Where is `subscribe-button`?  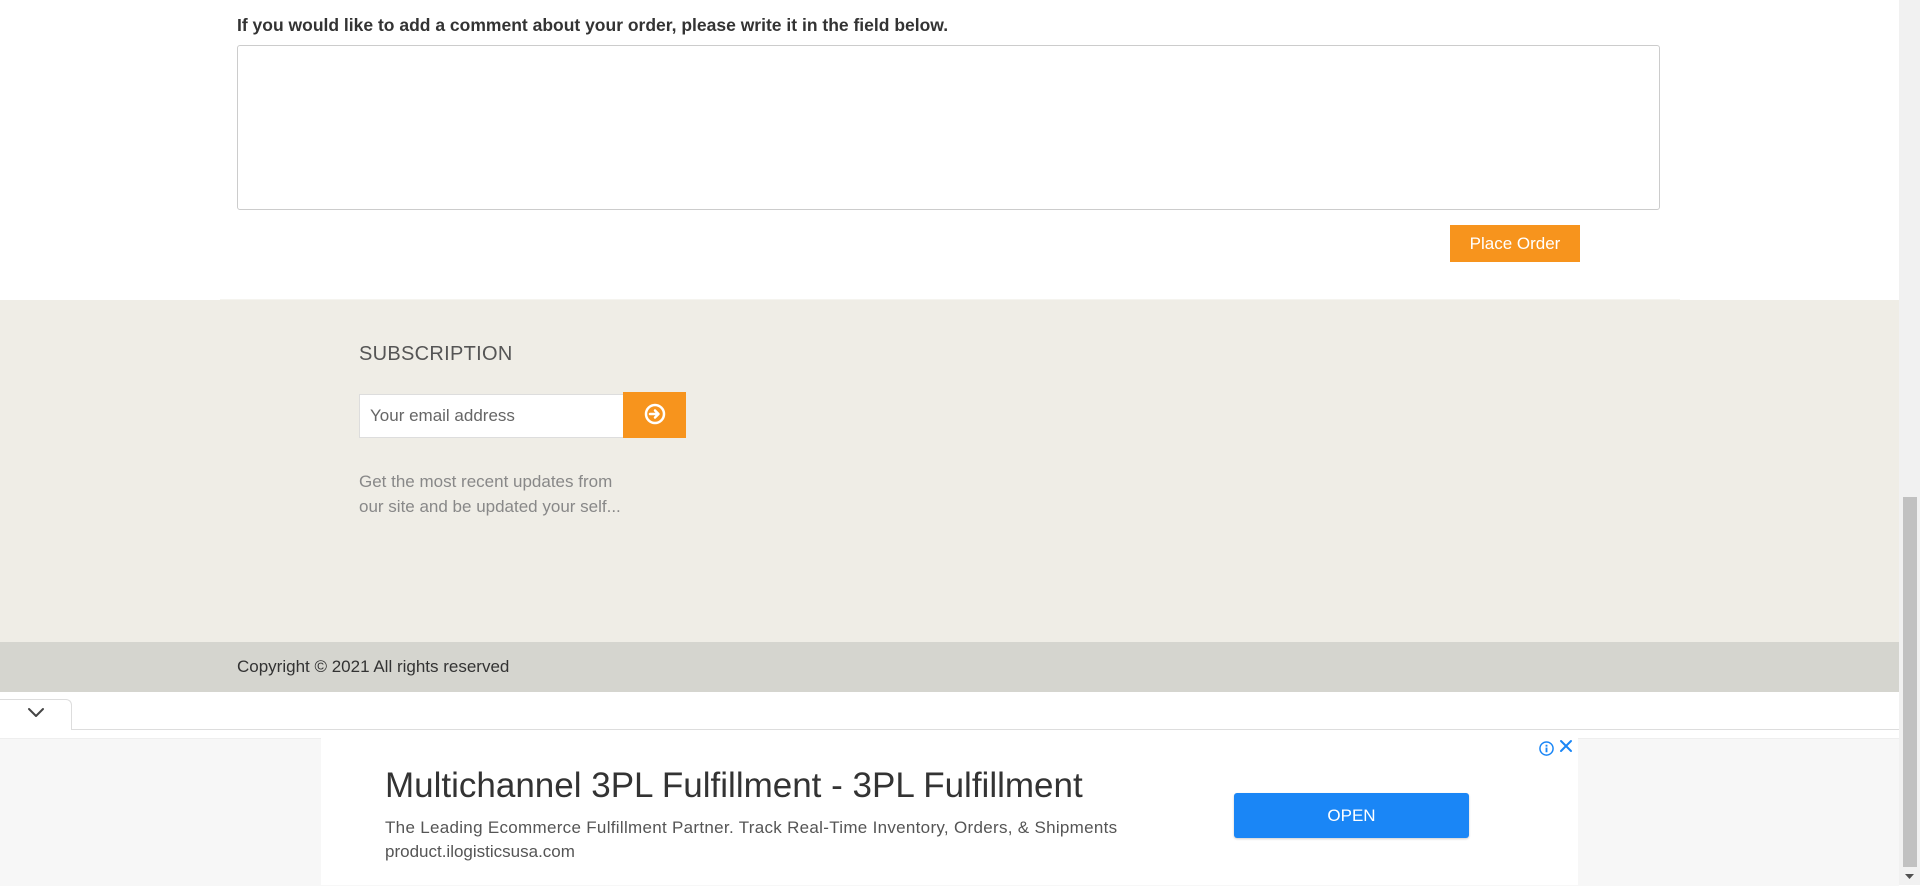
subscribe-button is located at coordinates (654, 415).